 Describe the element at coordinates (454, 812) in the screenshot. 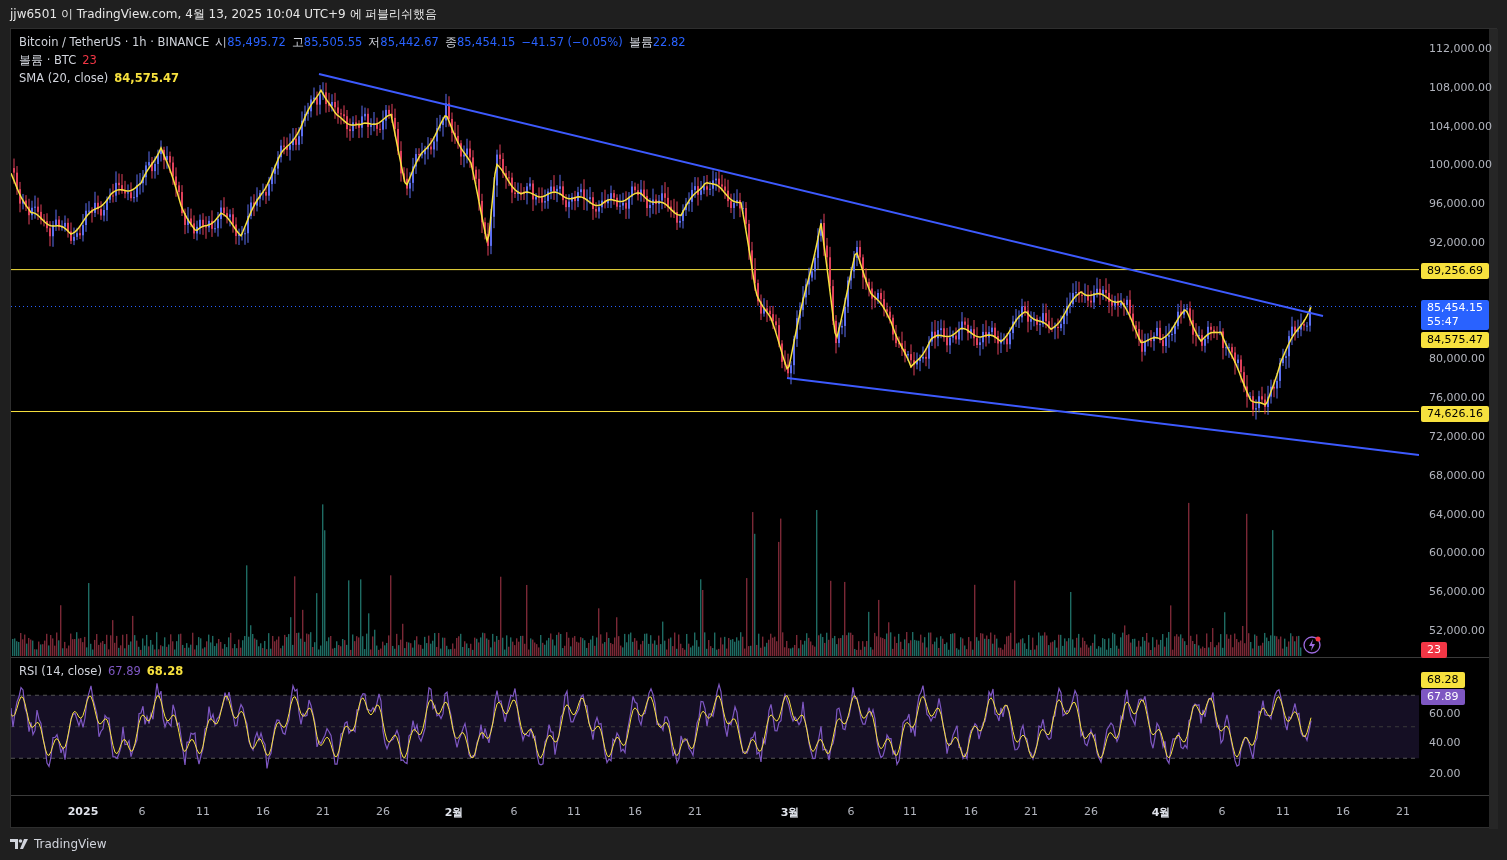

I see `time-axis-label: 2월` at that location.